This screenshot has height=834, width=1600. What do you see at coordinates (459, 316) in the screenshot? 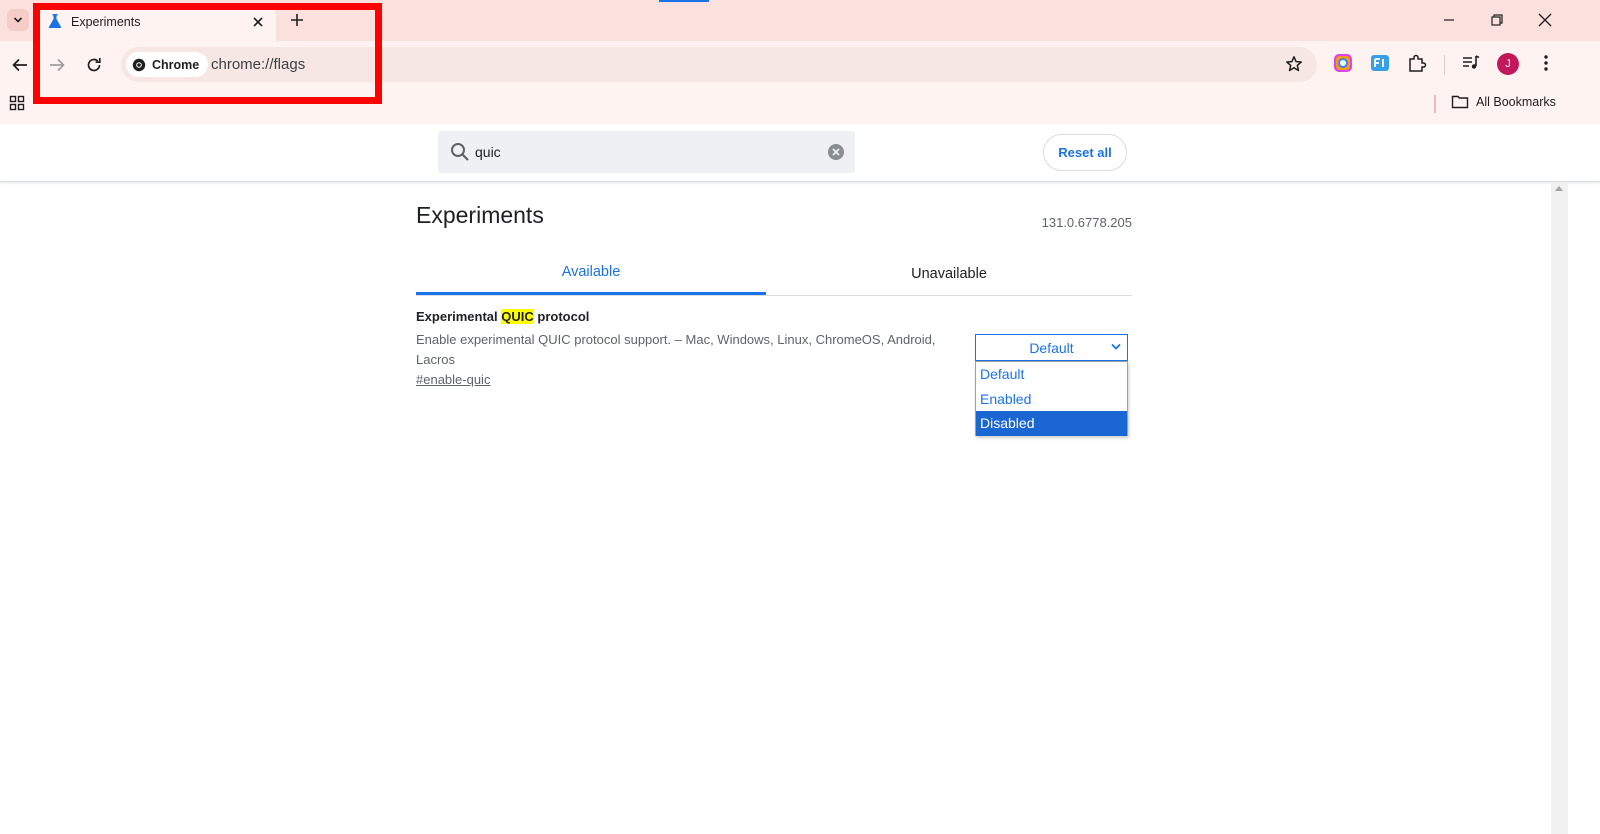
I see `flag-title-prefix: Experimental` at bounding box center [459, 316].